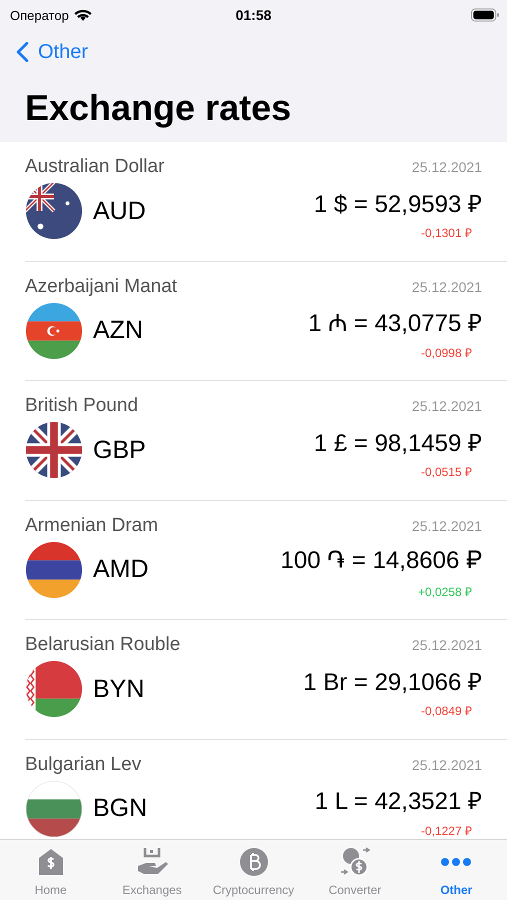  I want to click on bulgaria-flag-icon, so click(54, 809).